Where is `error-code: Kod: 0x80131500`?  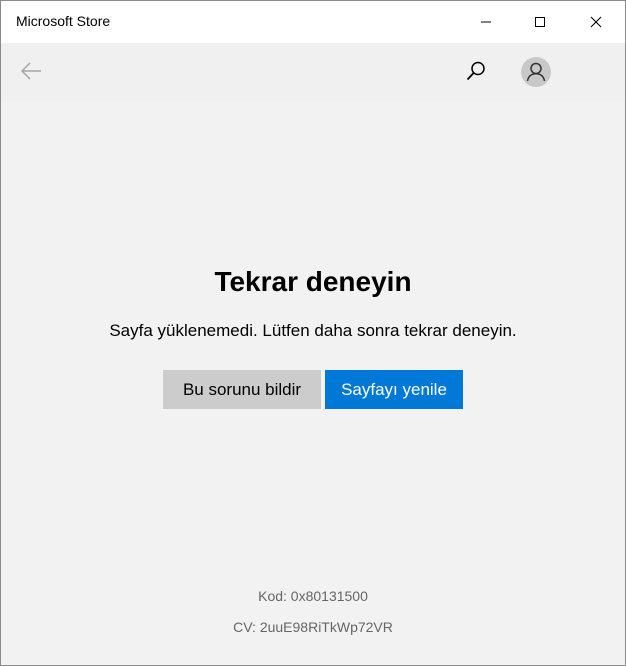
error-code: Kod: 0x80131500 is located at coordinates (313, 596).